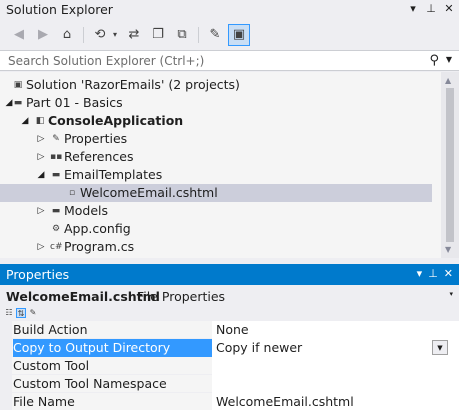 The height and width of the screenshot is (410, 459). I want to click on csharp-project-icon: ◧, so click(40, 121).